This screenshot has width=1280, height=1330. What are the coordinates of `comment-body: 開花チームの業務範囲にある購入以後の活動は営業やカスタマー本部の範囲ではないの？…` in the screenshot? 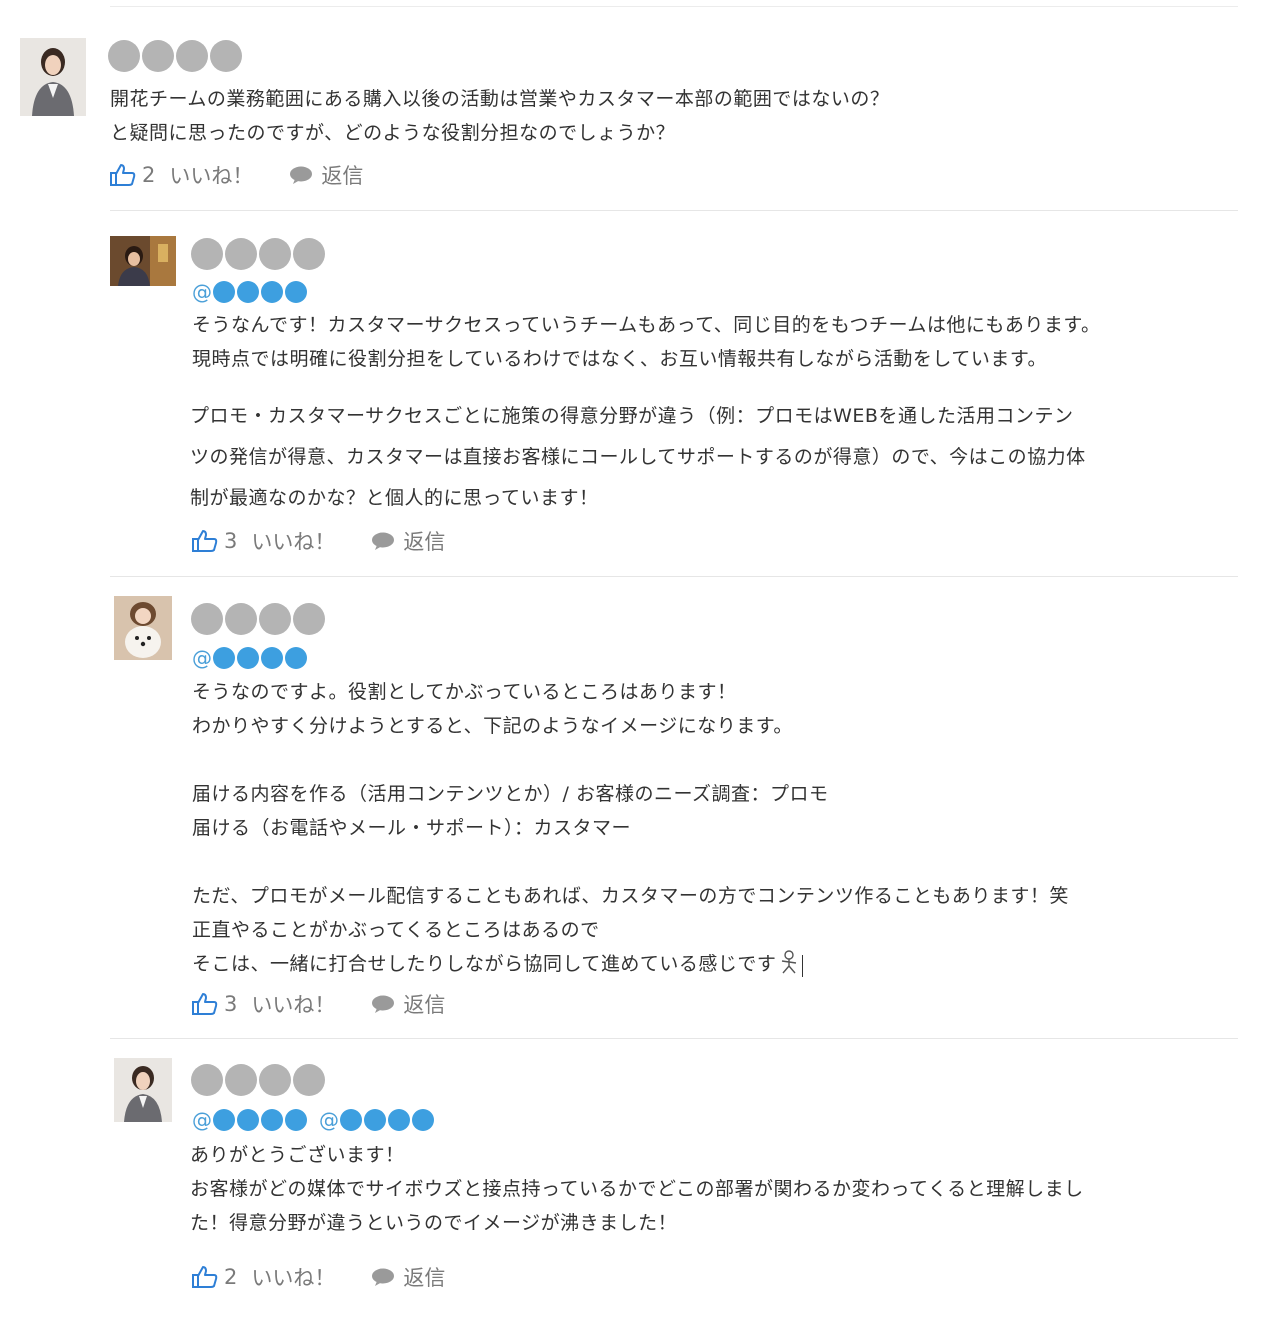 It's located at (500, 116).